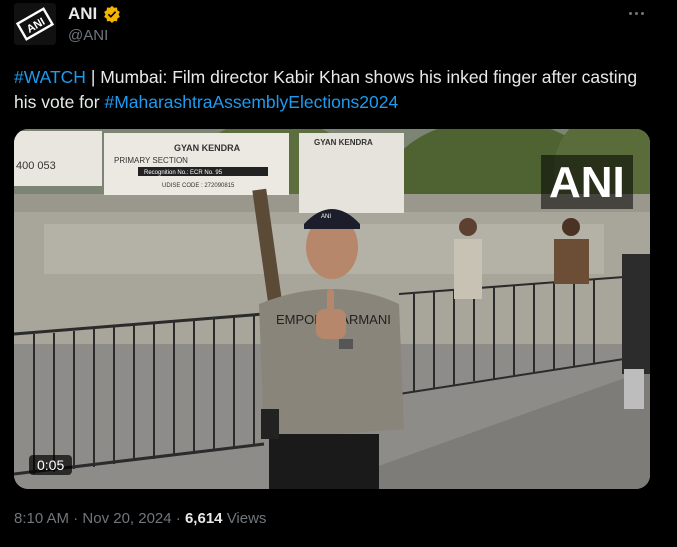 The image size is (677, 547). Describe the element at coordinates (246, 518) in the screenshot. I see `views-label: Views` at that location.